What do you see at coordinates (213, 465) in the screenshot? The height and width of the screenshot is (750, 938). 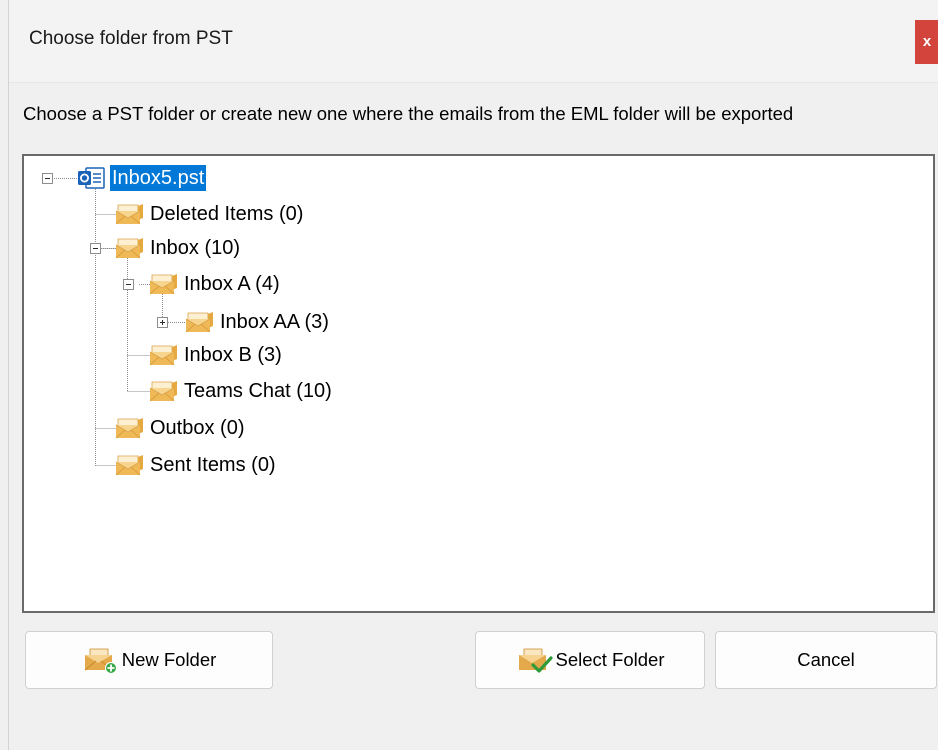 I see `tree-node-label: Sent Items (0)` at bounding box center [213, 465].